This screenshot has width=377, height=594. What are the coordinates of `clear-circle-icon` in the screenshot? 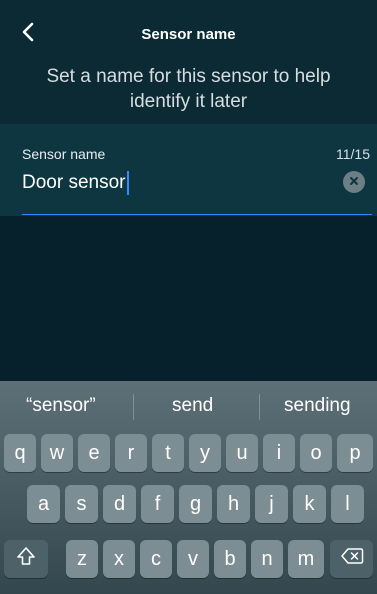 It's located at (354, 182).